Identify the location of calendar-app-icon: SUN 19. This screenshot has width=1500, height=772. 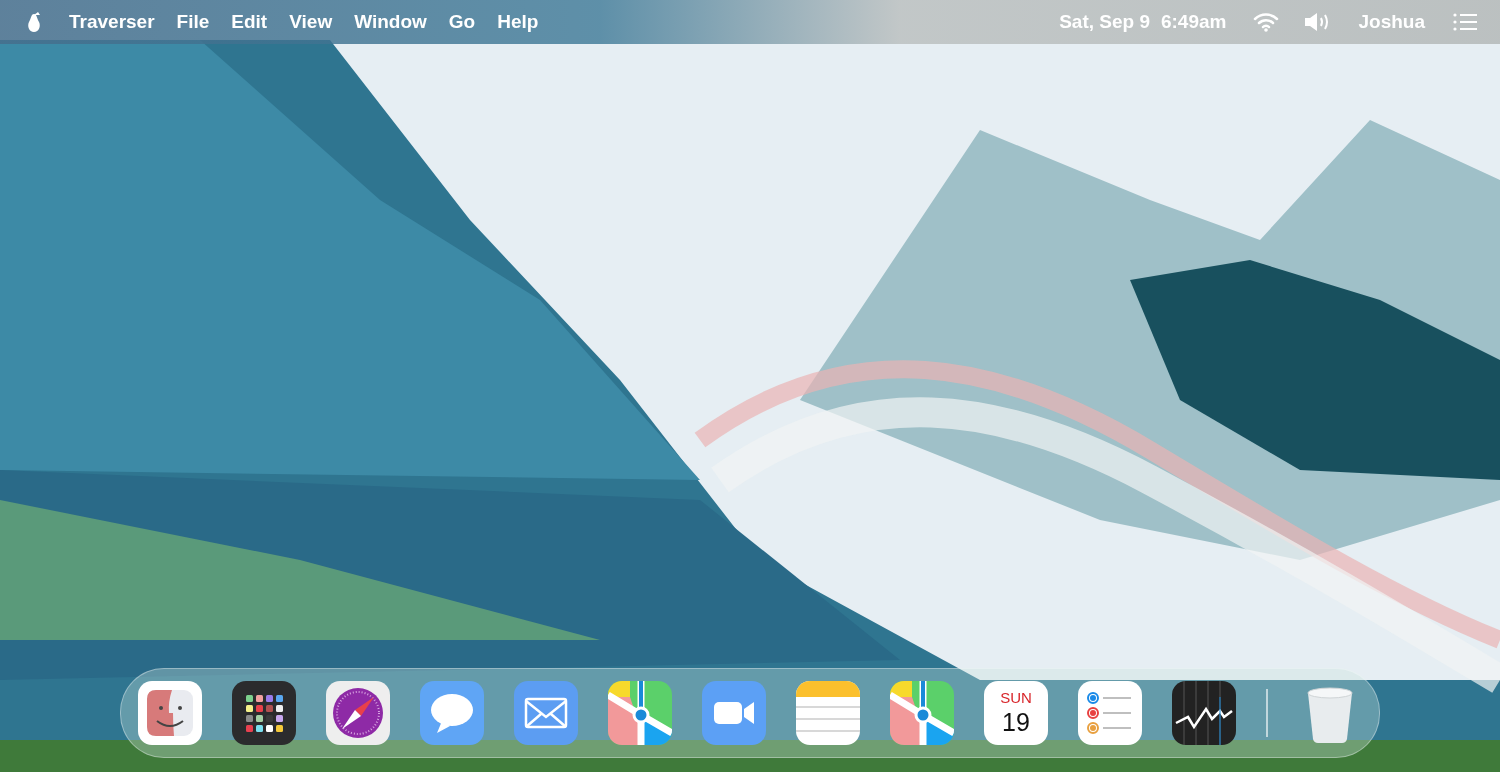
(1016, 713).